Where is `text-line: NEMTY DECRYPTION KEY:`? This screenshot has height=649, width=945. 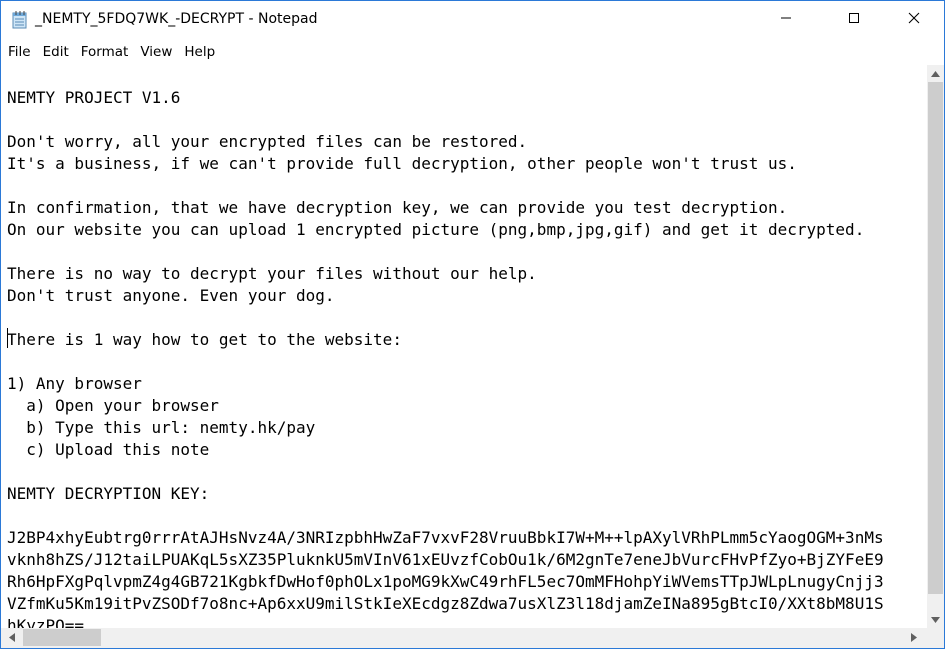 text-line: NEMTY DECRYPTION KEY: is located at coordinates (108, 493).